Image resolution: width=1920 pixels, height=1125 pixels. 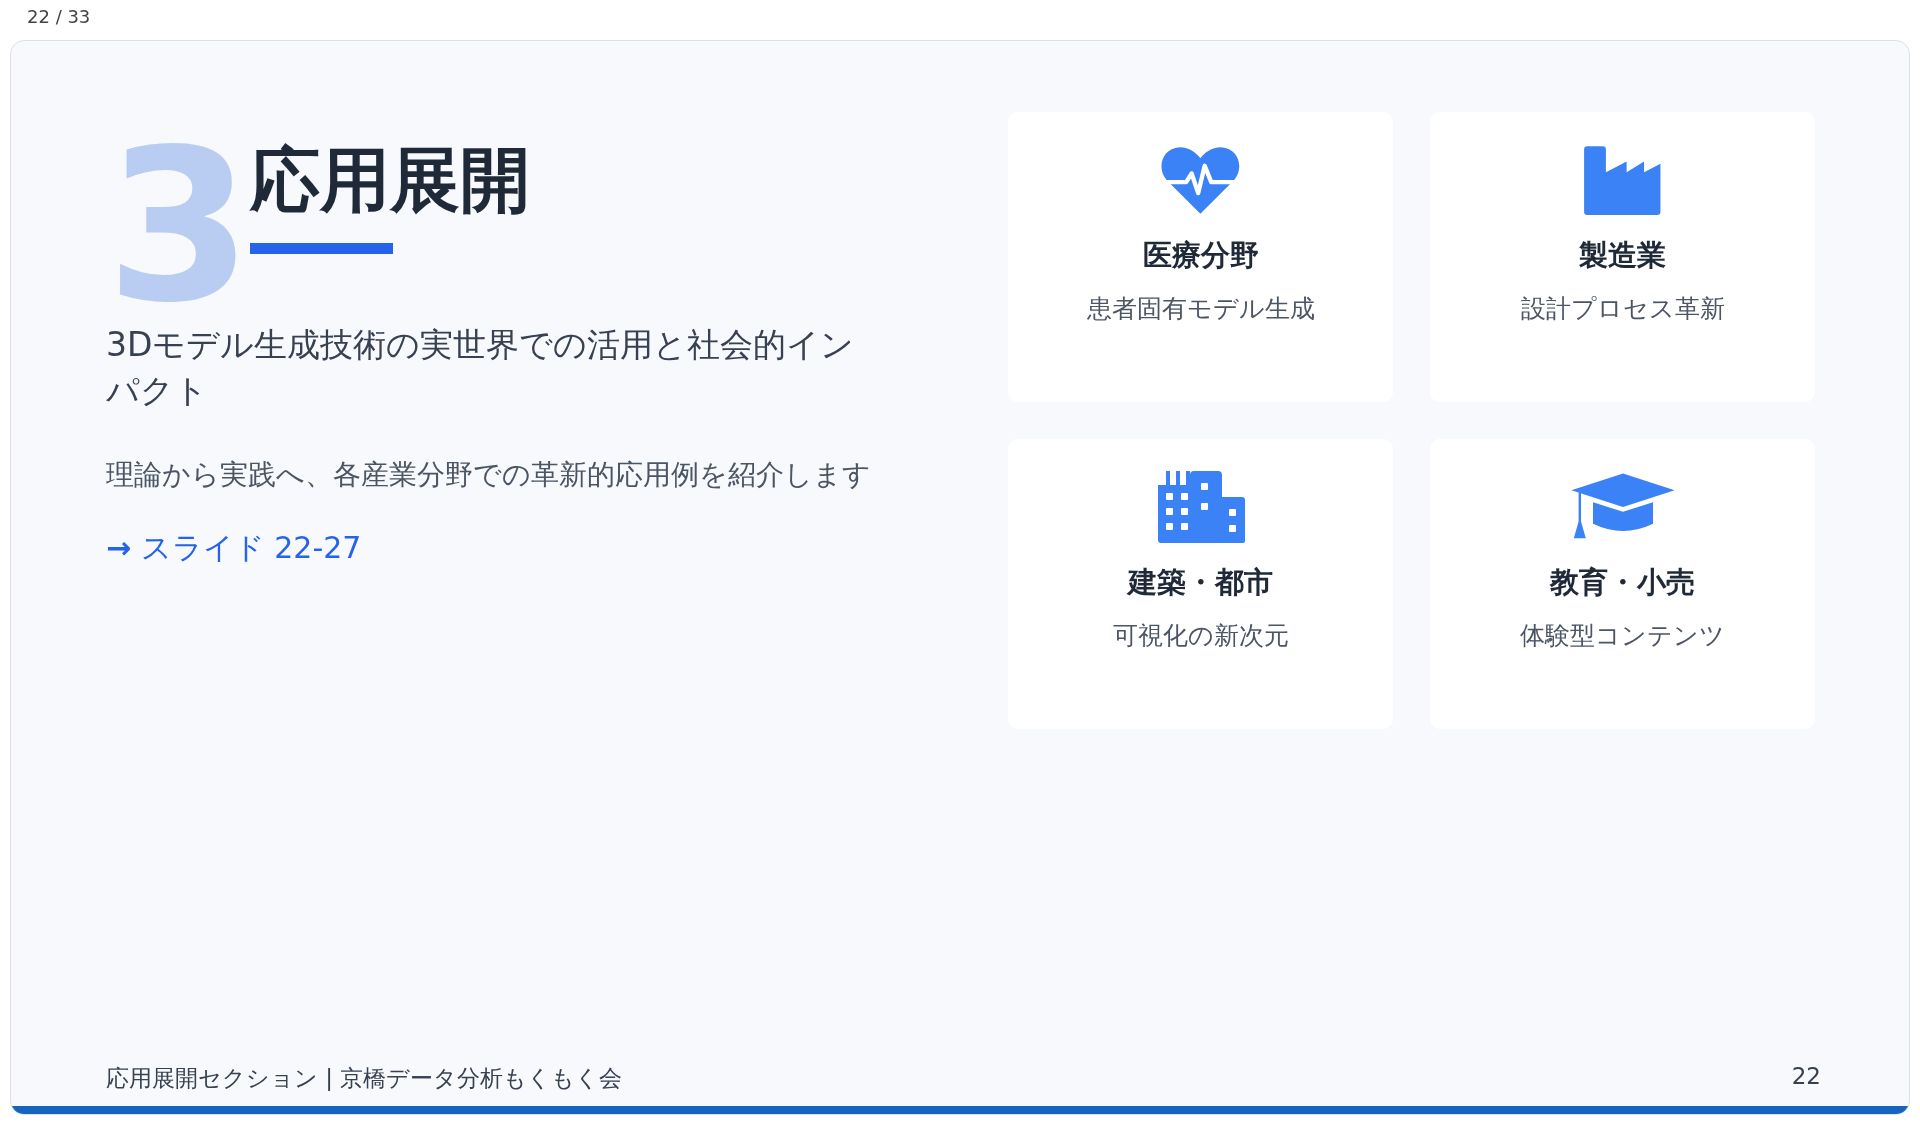 What do you see at coordinates (1200, 582) in the screenshot?
I see `card-title: 建築・都市` at bounding box center [1200, 582].